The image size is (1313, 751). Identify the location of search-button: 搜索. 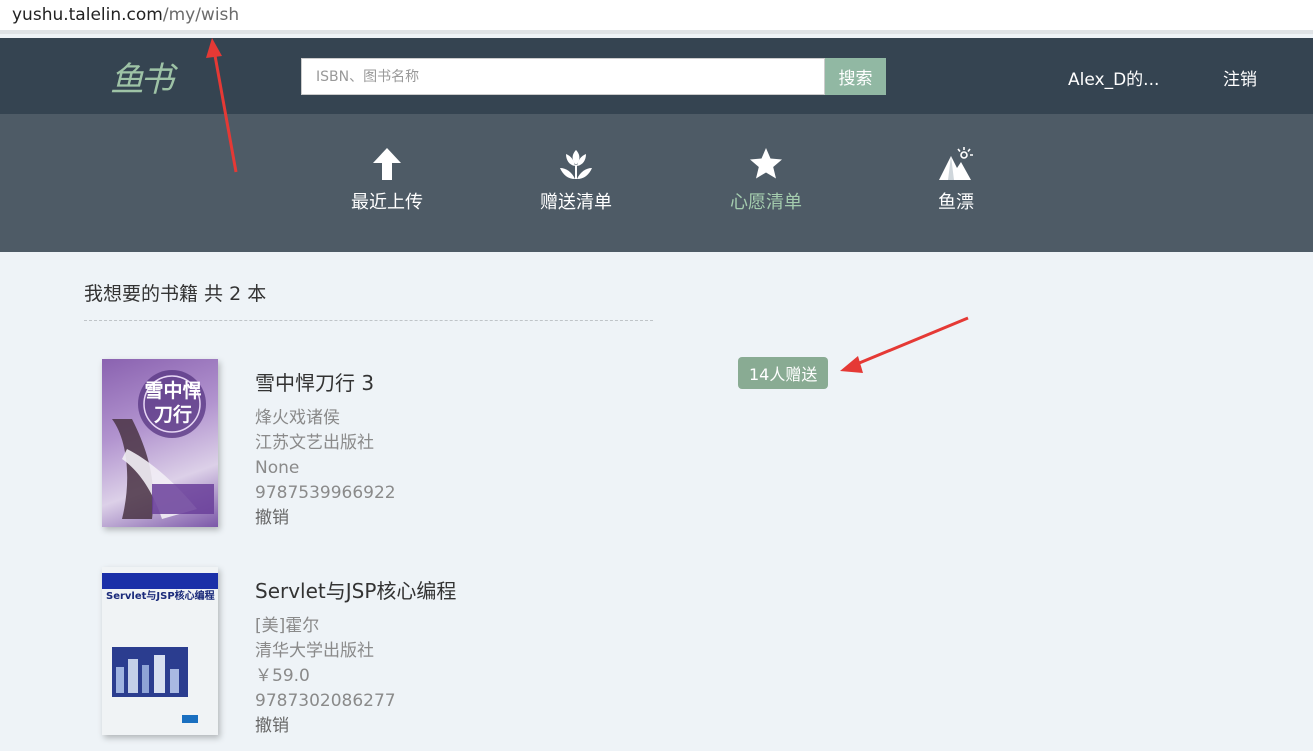
(855, 76).